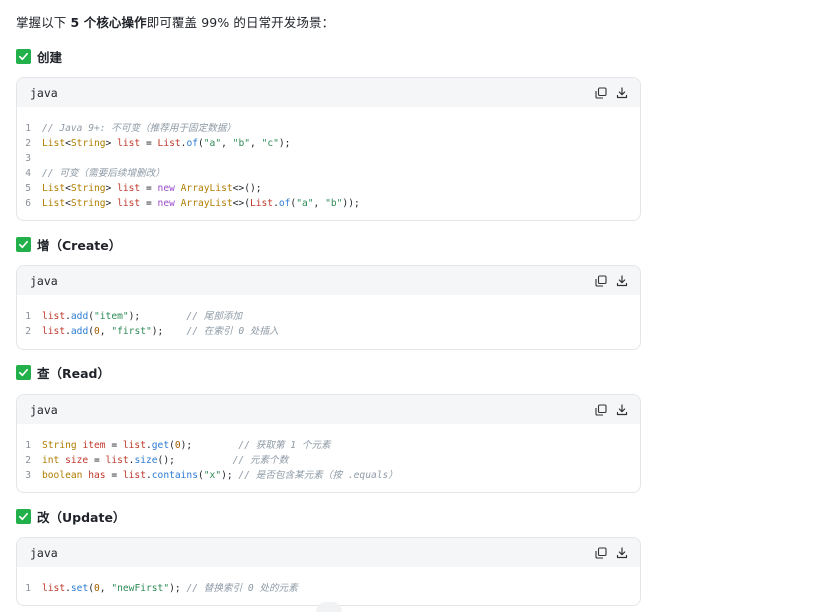 The image size is (838, 612). I want to click on code-body: 1 list.set(0, "newFirst"); // 替换索引 0 处的元素, so click(328, 586).